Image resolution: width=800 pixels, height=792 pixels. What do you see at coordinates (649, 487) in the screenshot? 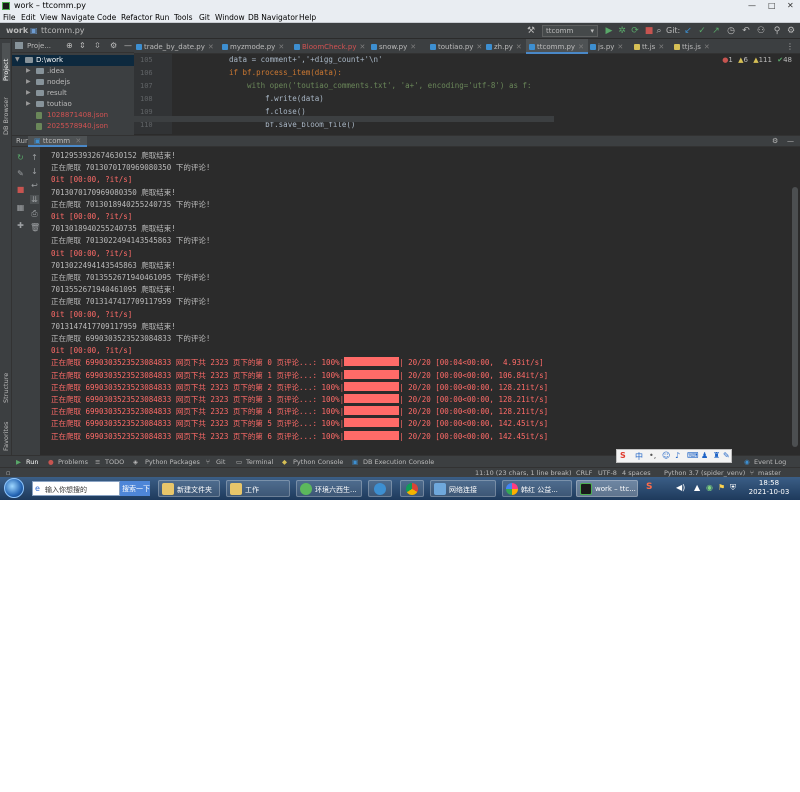
I see `sogou-tray-icon: S` at bounding box center [649, 487].